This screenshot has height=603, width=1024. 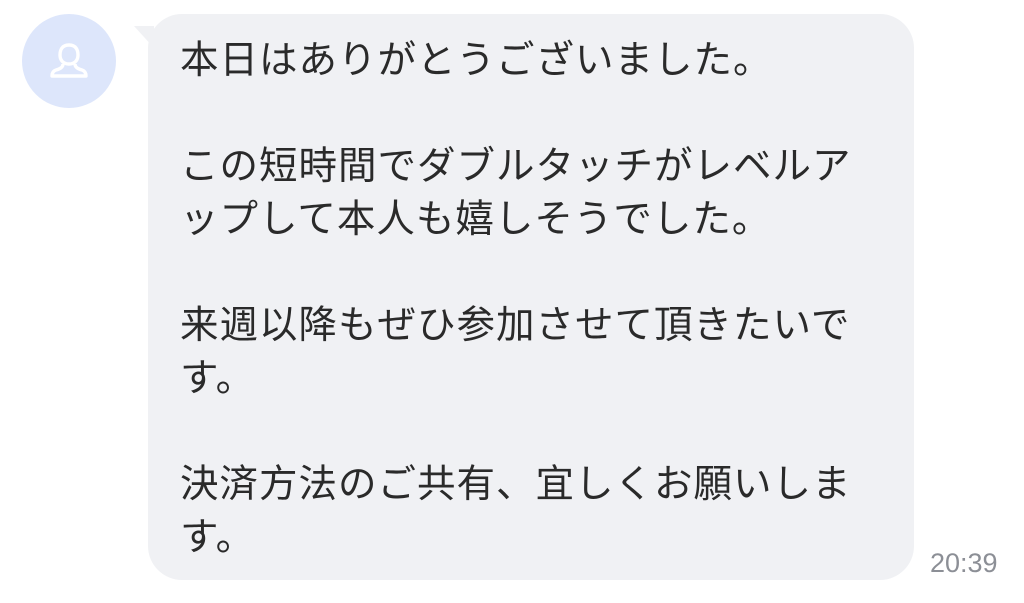 What do you see at coordinates (516, 193) in the screenshot?
I see `message-paragraph: この短時間でダブルタッチがレベルアップして本人も嬉しそうでした。` at bounding box center [516, 193].